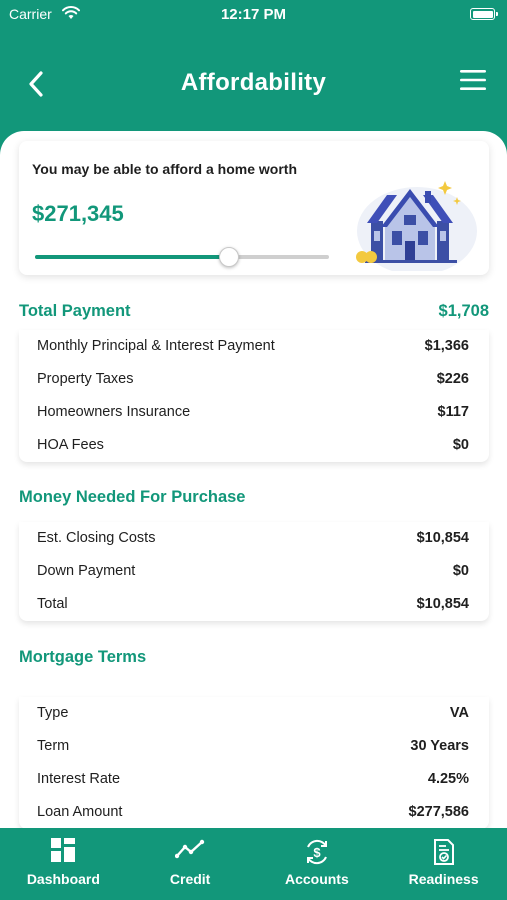  Describe the element at coordinates (83, 657) in the screenshot. I see `mortgage-terms-title: Mortgage Terms` at that location.